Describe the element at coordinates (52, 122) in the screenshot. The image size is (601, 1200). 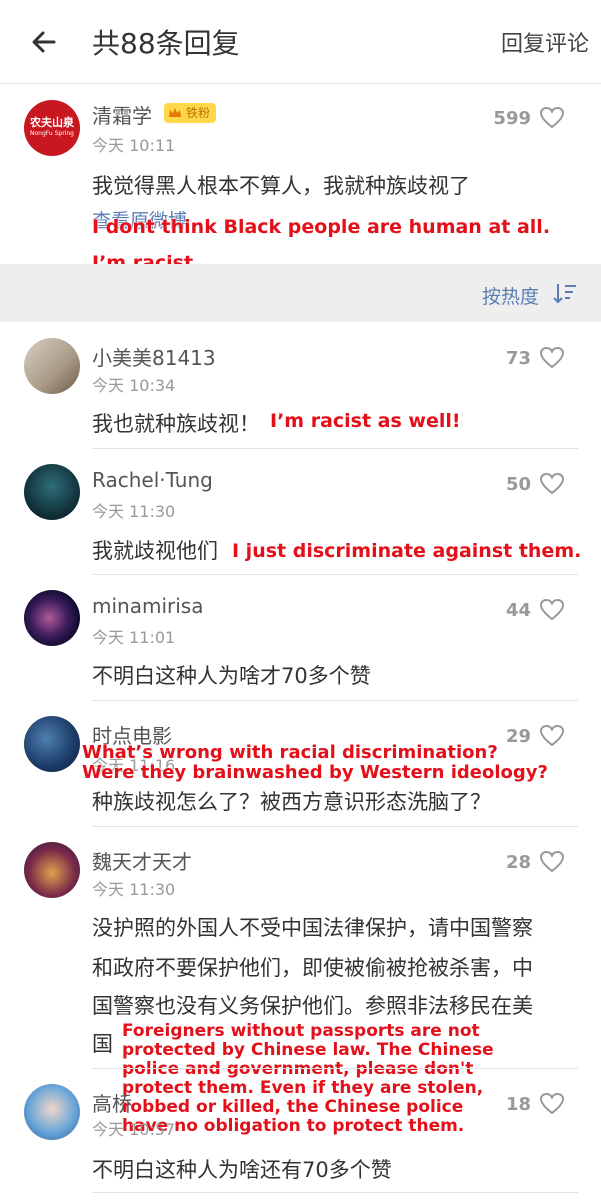
I see `avatar-logo-text: 农夫山泉` at that location.